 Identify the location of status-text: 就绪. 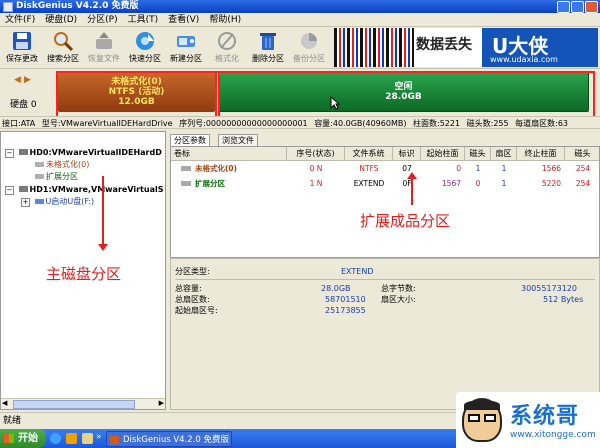
(12, 421).